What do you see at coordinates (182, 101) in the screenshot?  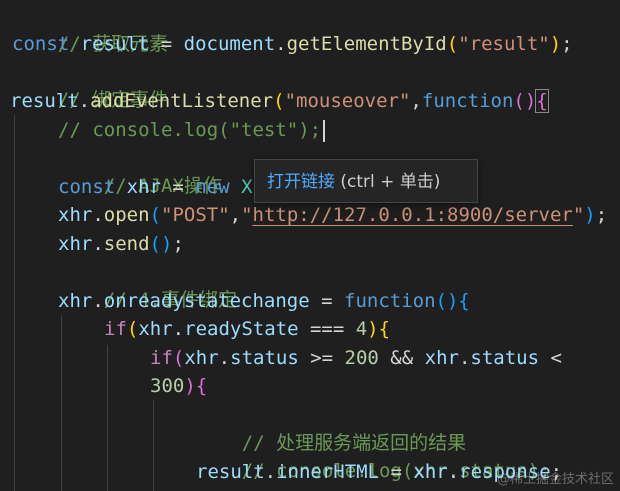 I see `function-name: addEventListener` at bounding box center [182, 101].